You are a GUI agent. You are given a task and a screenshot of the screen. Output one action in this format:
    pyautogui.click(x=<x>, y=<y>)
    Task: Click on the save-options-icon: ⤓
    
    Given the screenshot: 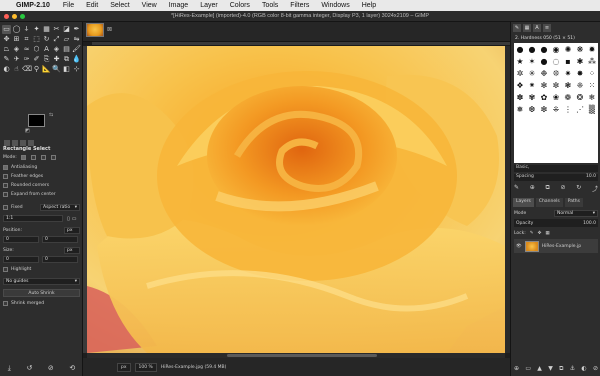 What is the action you would take?
    pyautogui.click(x=9, y=368)
    